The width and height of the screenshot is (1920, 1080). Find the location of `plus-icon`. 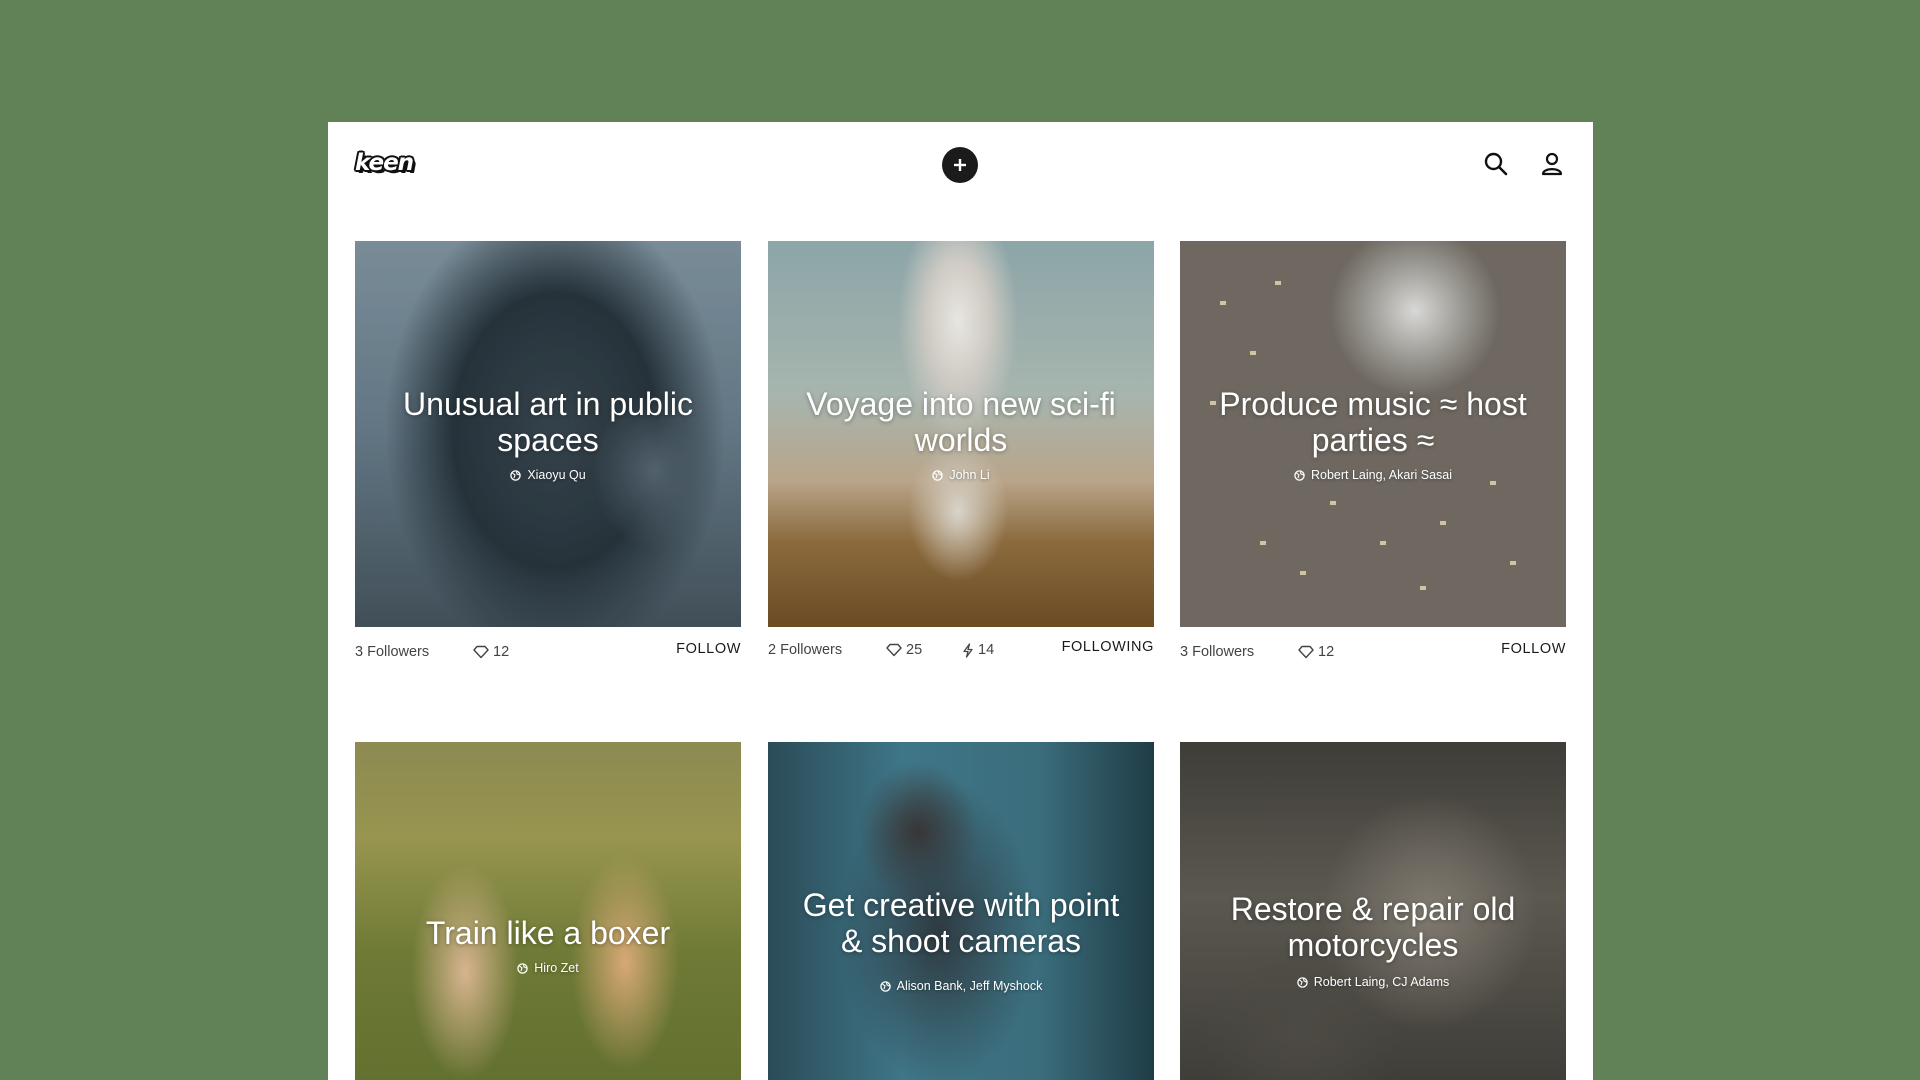

plus-icon is located at coordinates (960, 165).